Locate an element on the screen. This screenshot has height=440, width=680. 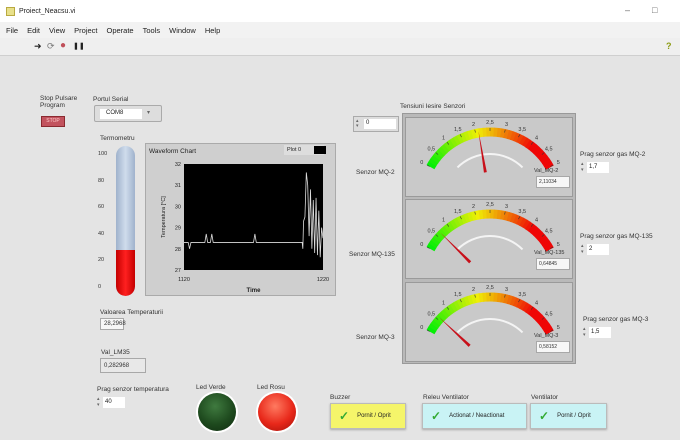
sensor-threshold-label: Prag senzor gas MQ-3 is located at coordinates (616, 319).